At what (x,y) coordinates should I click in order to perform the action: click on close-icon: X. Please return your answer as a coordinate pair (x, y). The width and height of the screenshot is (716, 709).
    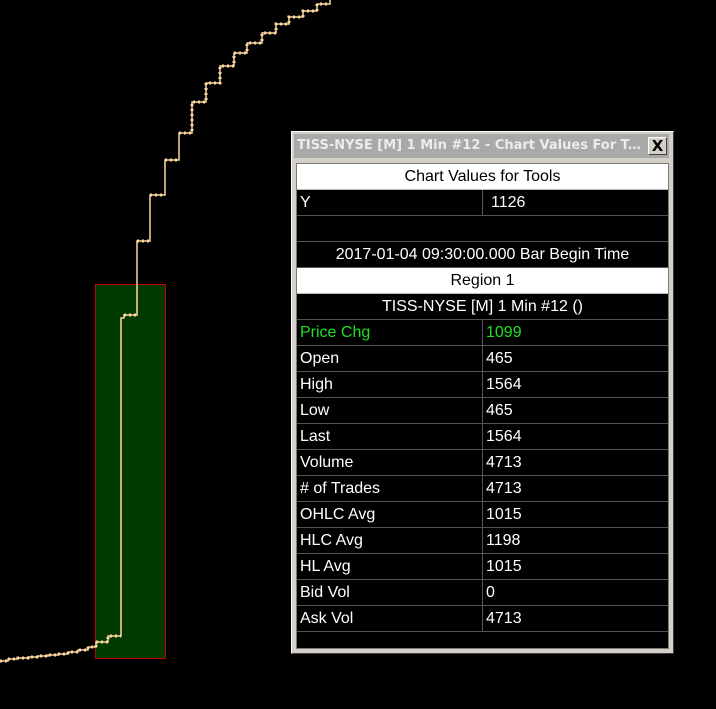
    Looking at the image, I should click on (657, 146).